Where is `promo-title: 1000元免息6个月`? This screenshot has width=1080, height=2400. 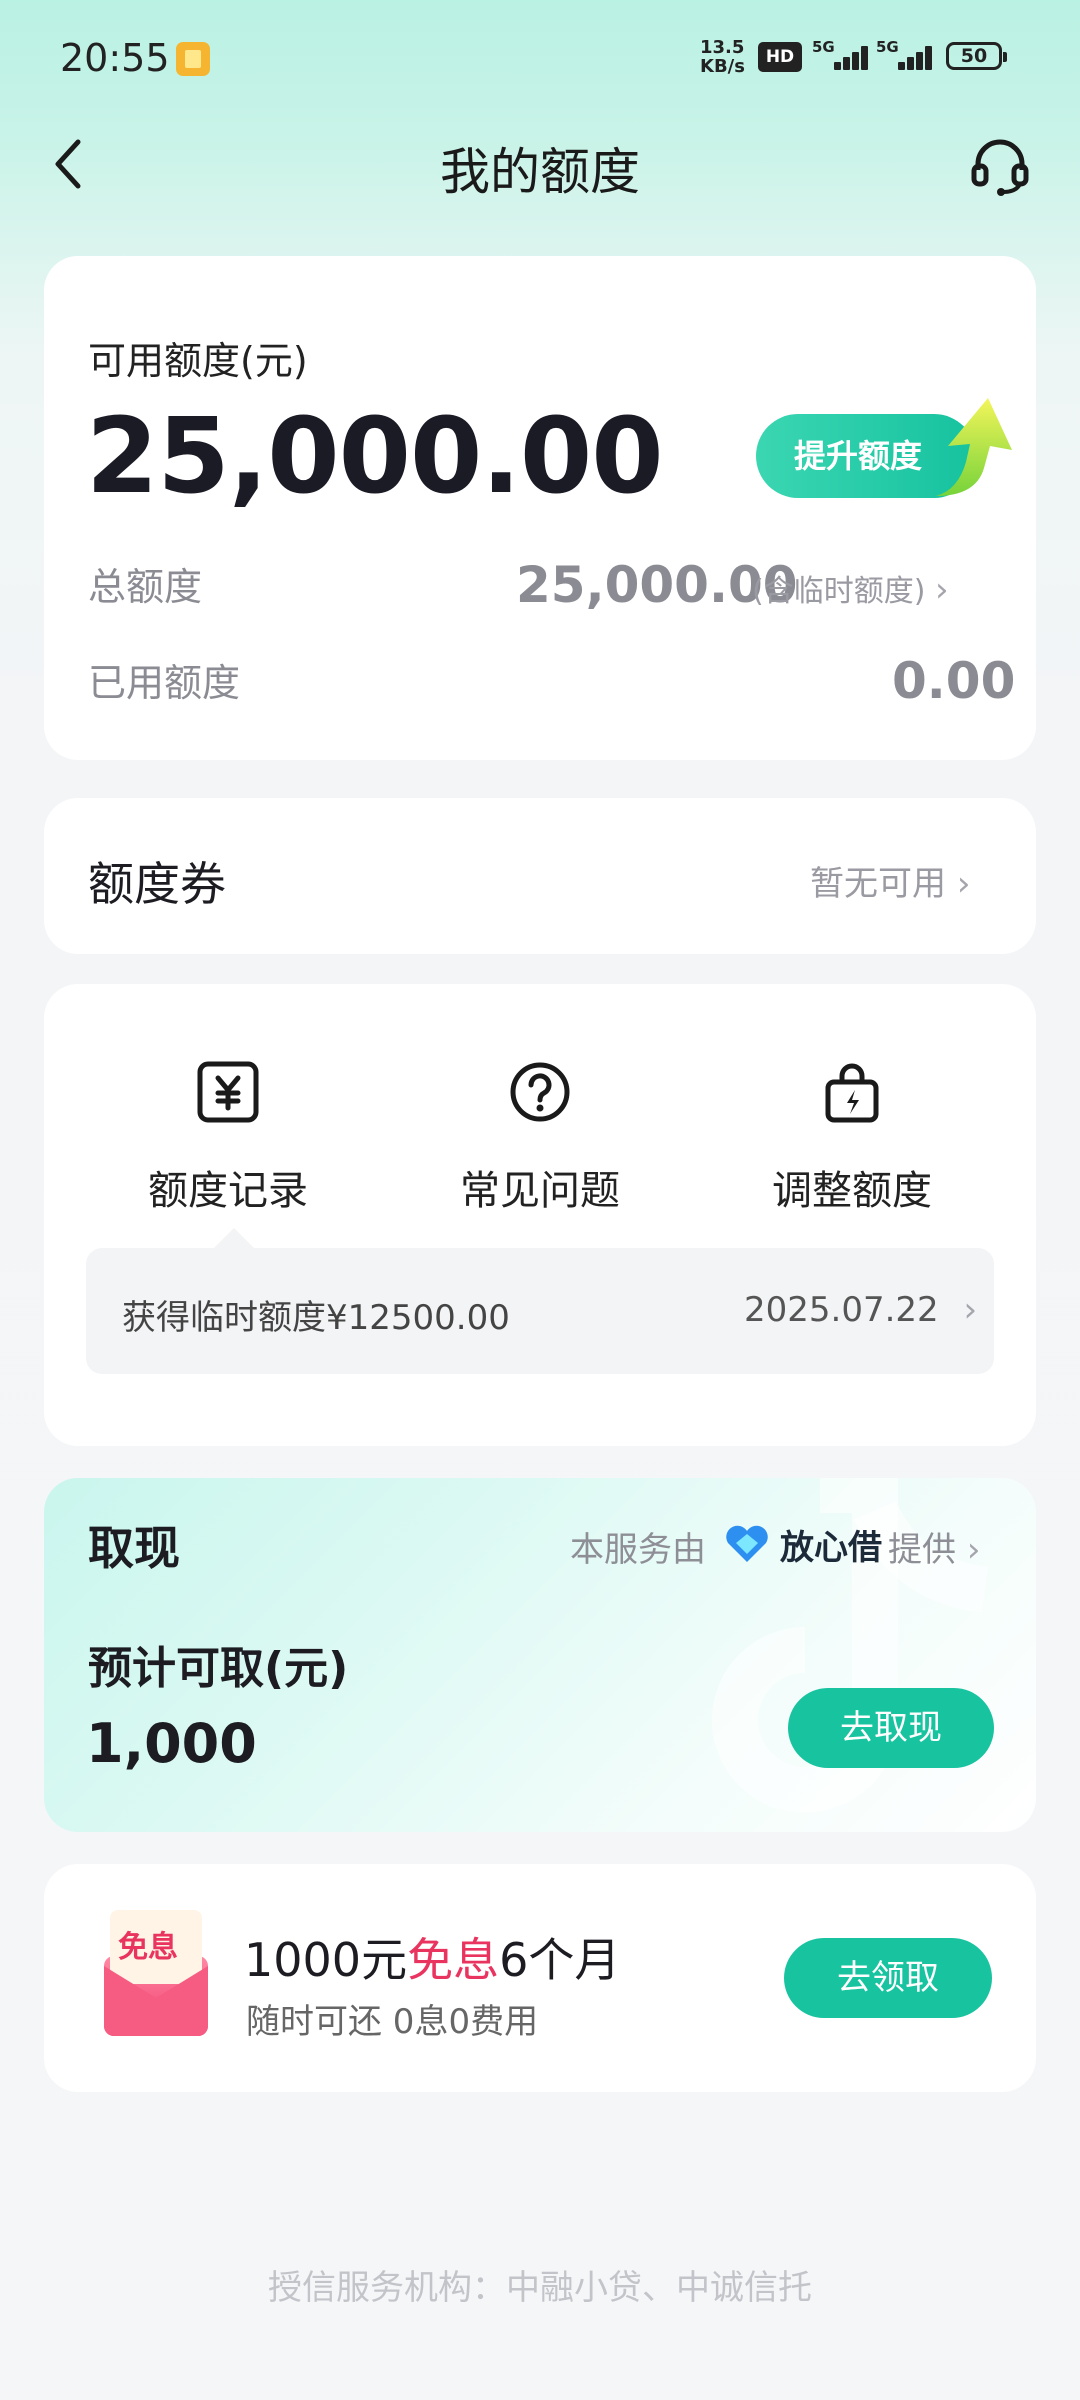 promo-title: 1000元免息6个月 is located at coordinates (432, 1957).